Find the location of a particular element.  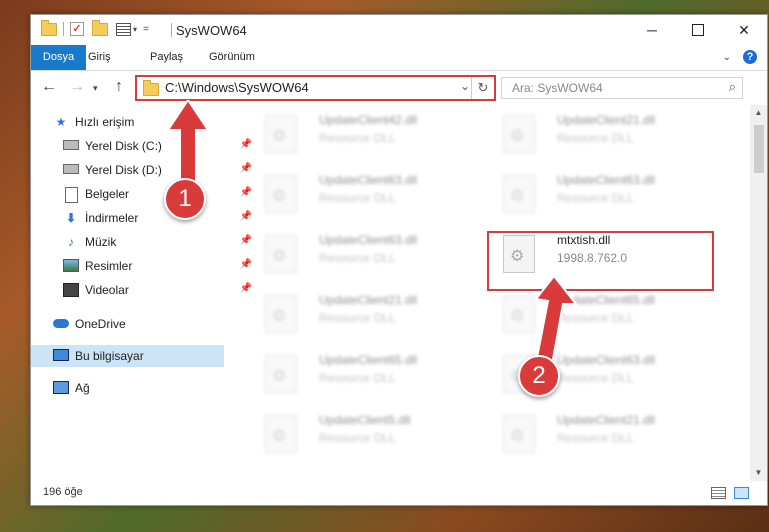

chevron-down-icon: ▾ is located at coordinates (135, 29).